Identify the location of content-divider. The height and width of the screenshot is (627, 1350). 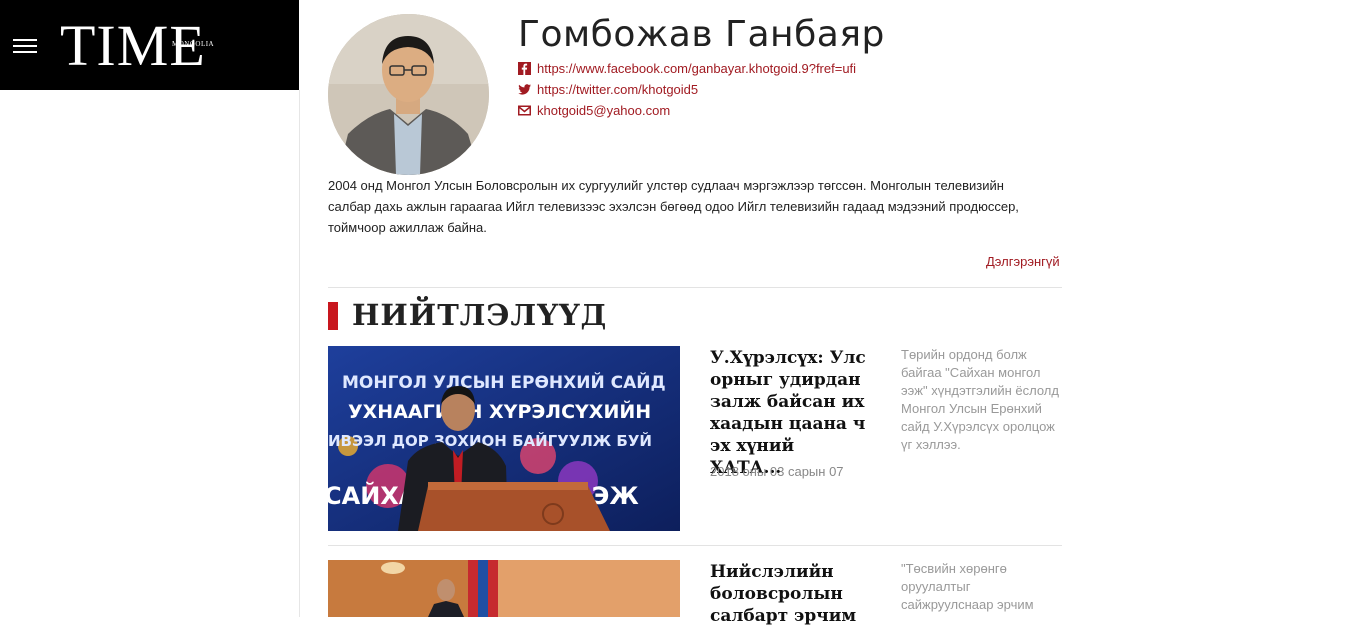
(299, 353).